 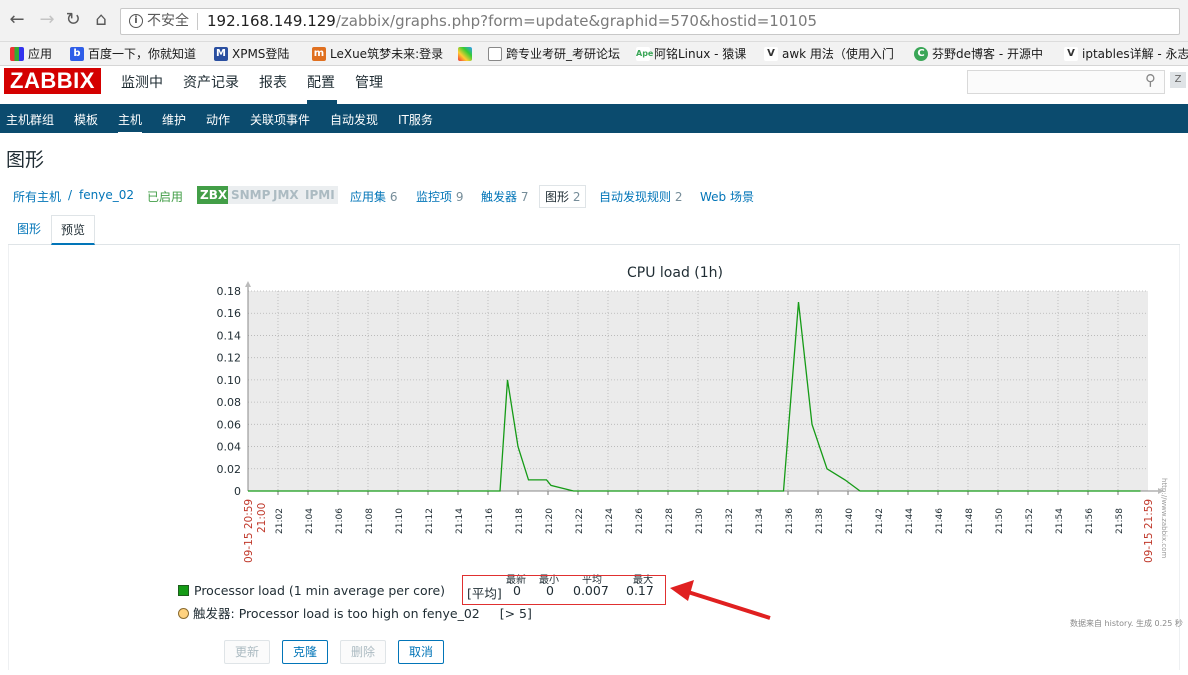 I want to click on x-tick-label: 21:48, so click(x=970, y=521).